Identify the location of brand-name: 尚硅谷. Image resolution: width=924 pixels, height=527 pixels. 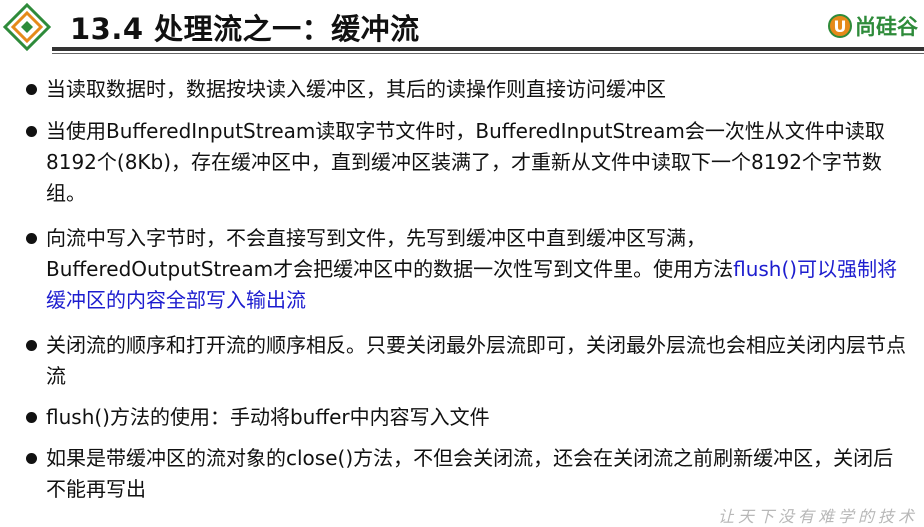
(886, 27).